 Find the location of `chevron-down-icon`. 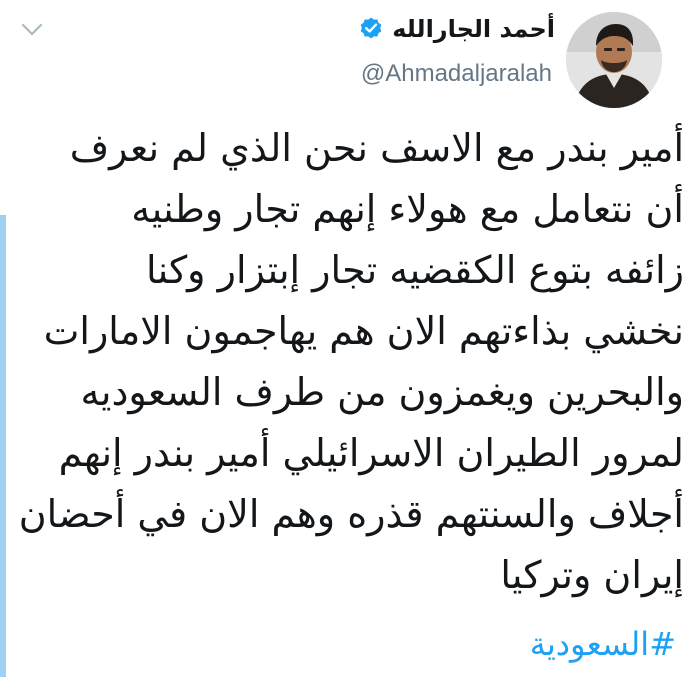

chevron-down-icon is located at coordinates (32, 30).